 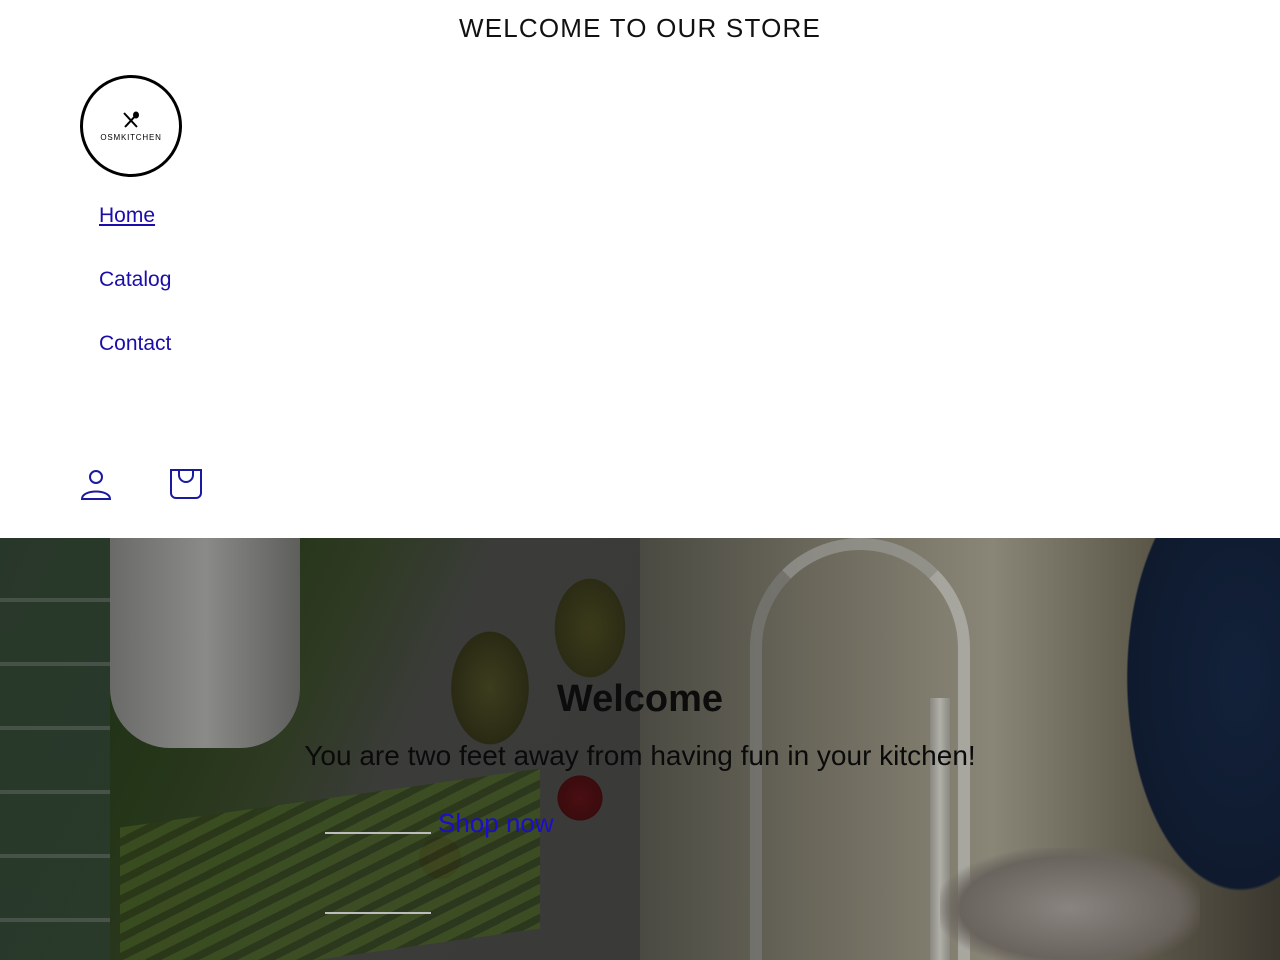 I want to click on main-nav: Home Catalog Contact, so click(x=135, y=296).